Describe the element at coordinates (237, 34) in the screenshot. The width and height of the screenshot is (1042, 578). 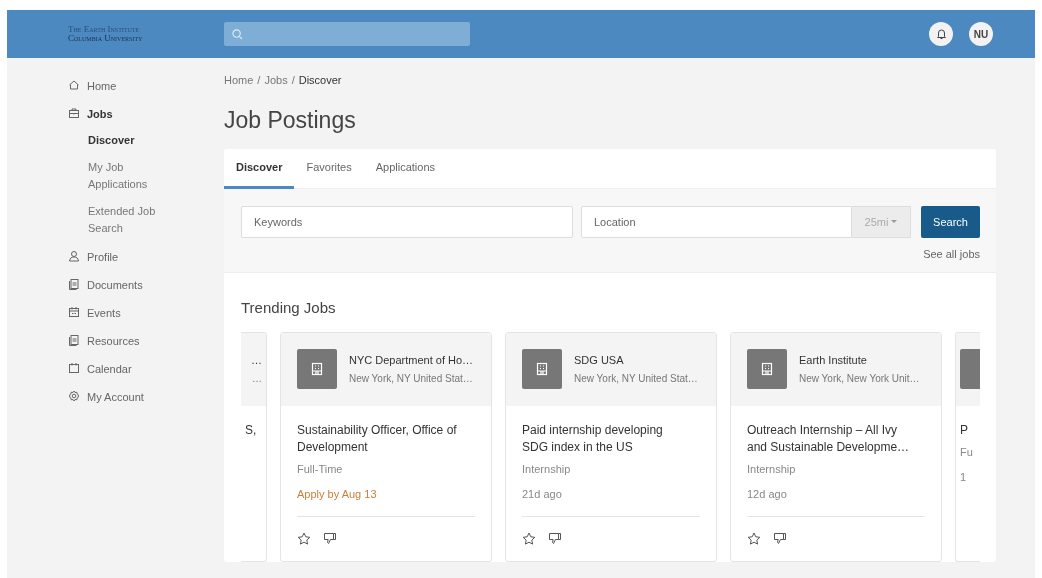
I see `search-icon` at that location.